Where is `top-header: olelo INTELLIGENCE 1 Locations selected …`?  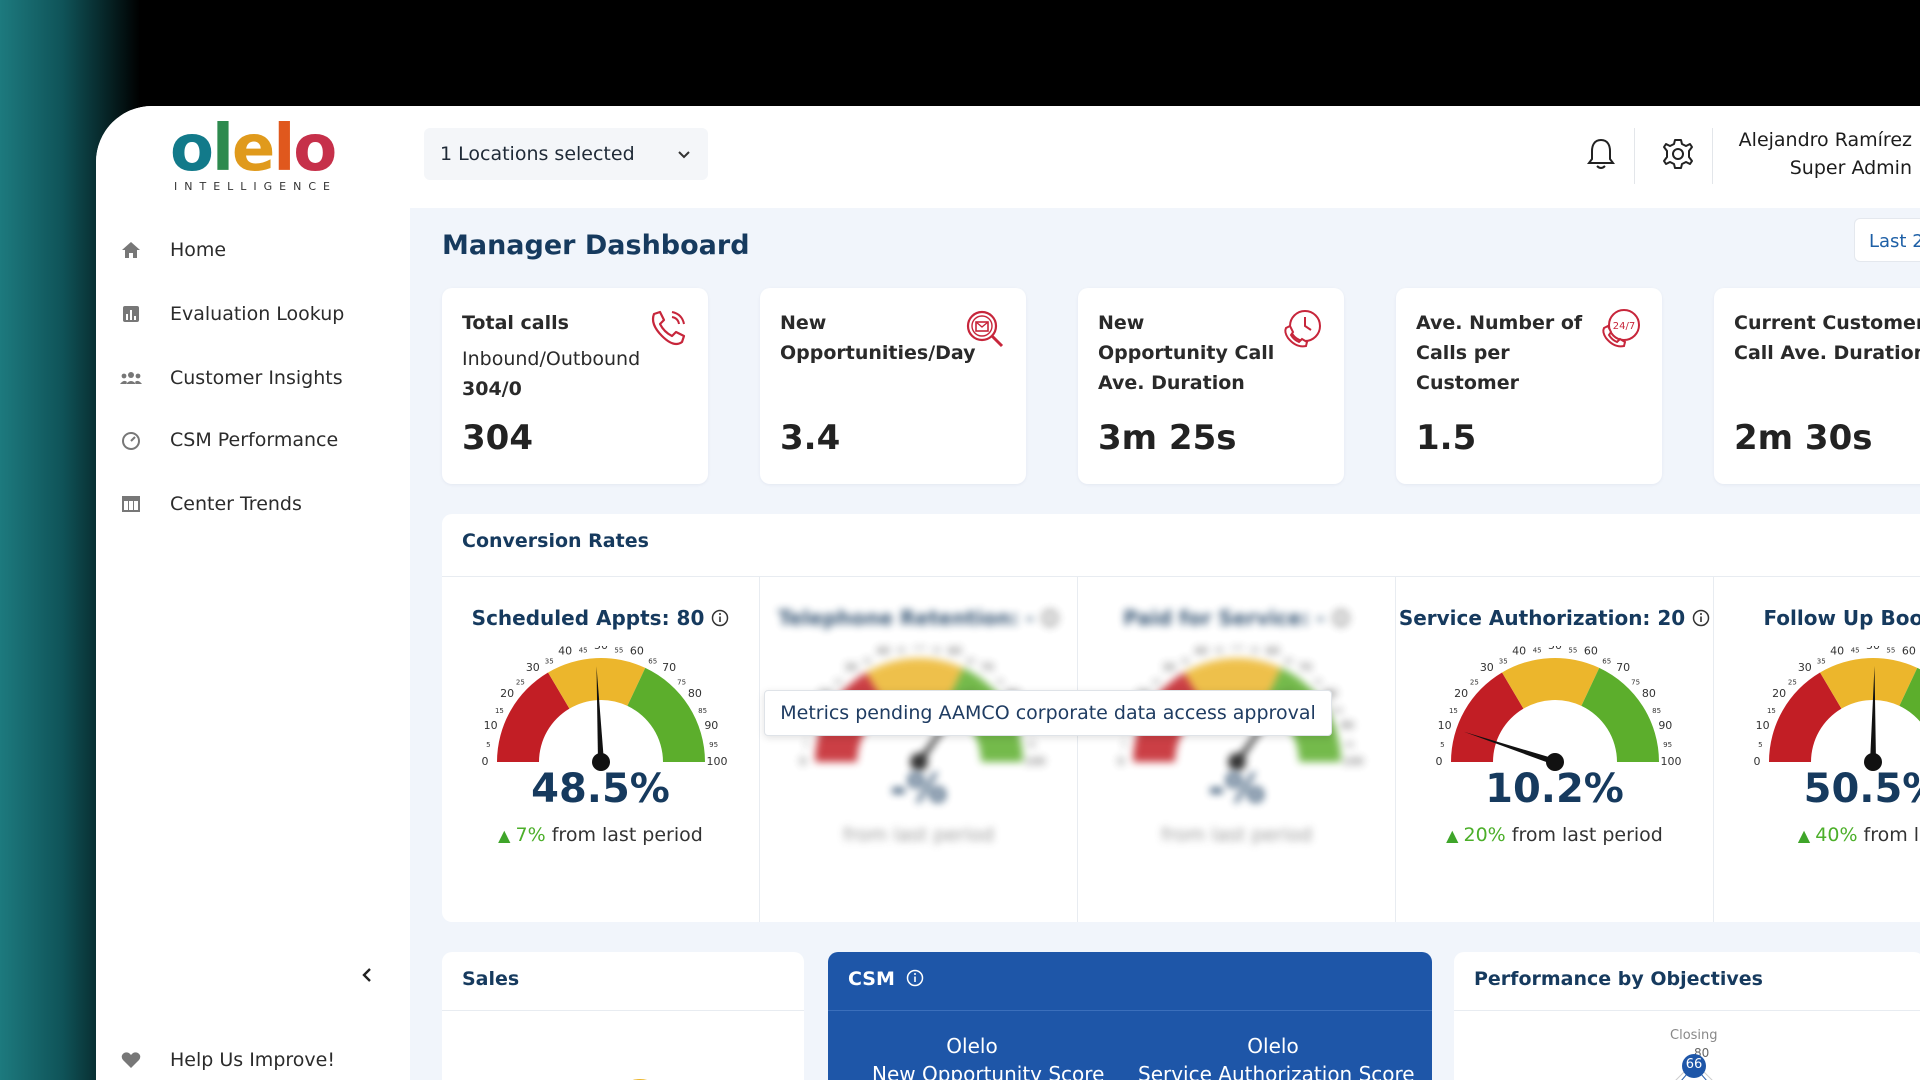
top-header: olelo INTELLIGENCE 1 Locations selected … is located at coordinates (1008, 157).